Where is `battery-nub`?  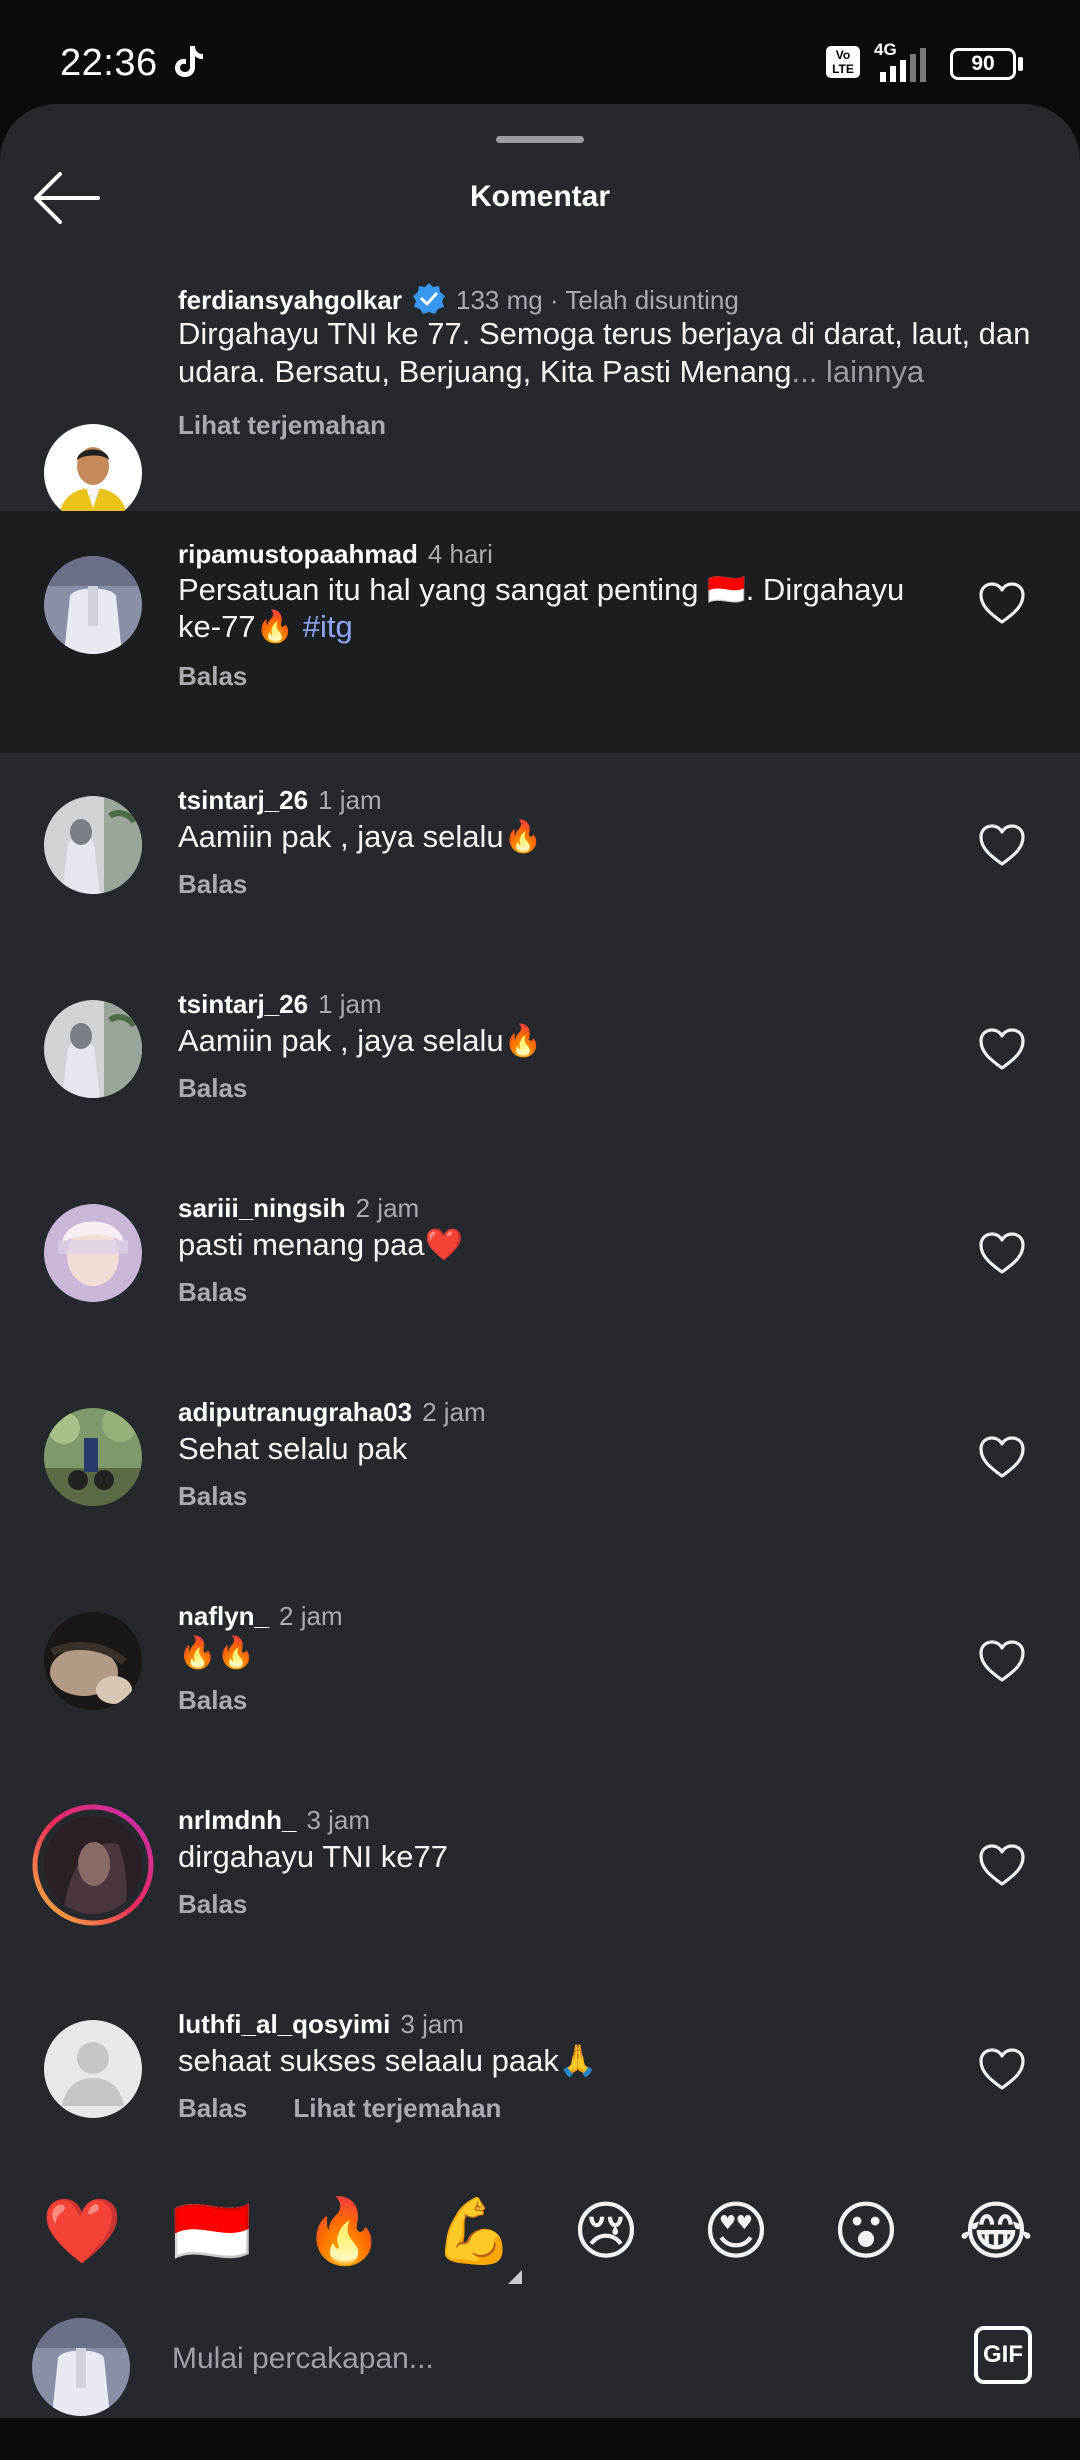 battery-nub is located at coordinates (1020, 64).